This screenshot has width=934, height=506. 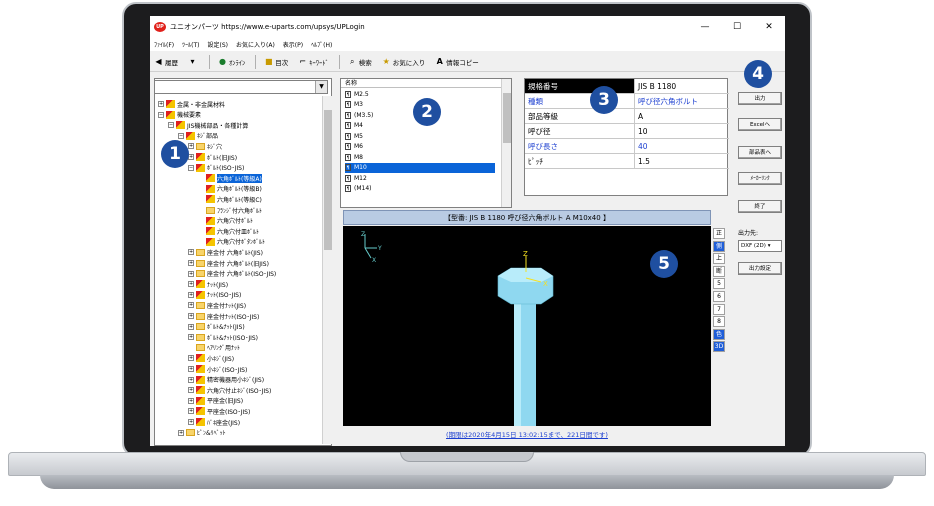 What do you see at coordinates (230, 189) in the screenshot?
I see `tree-item: 六角ﾎﾞﾙﾄ(等級B)` at bounding box center [230, 189].